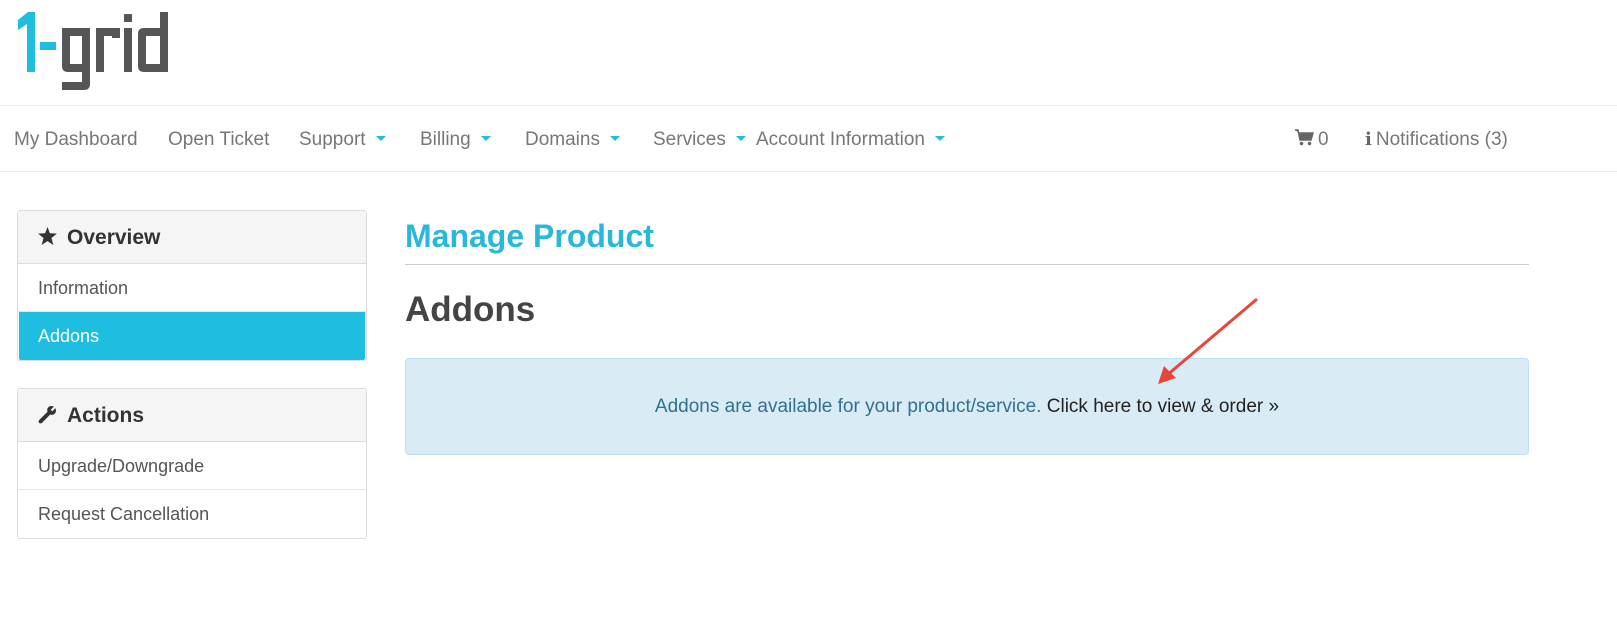 This screenshot has height=635, width=1617. I want to click on nav-billing: Billing, so click(455, 139).